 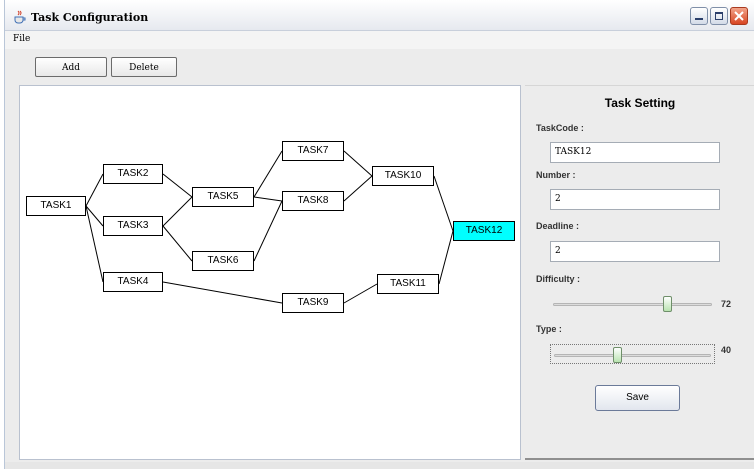 What do you see at coordinates (268, 199) in the screenshot?
I see `edge-task5-task8` at bounding box center [268, 199].